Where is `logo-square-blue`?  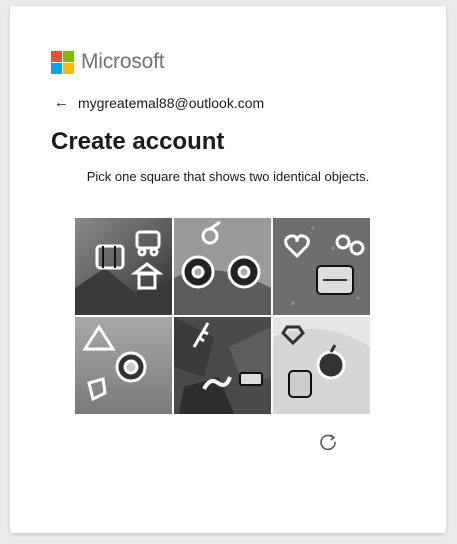
logo-square-blue is located at coordinates (56, 68).